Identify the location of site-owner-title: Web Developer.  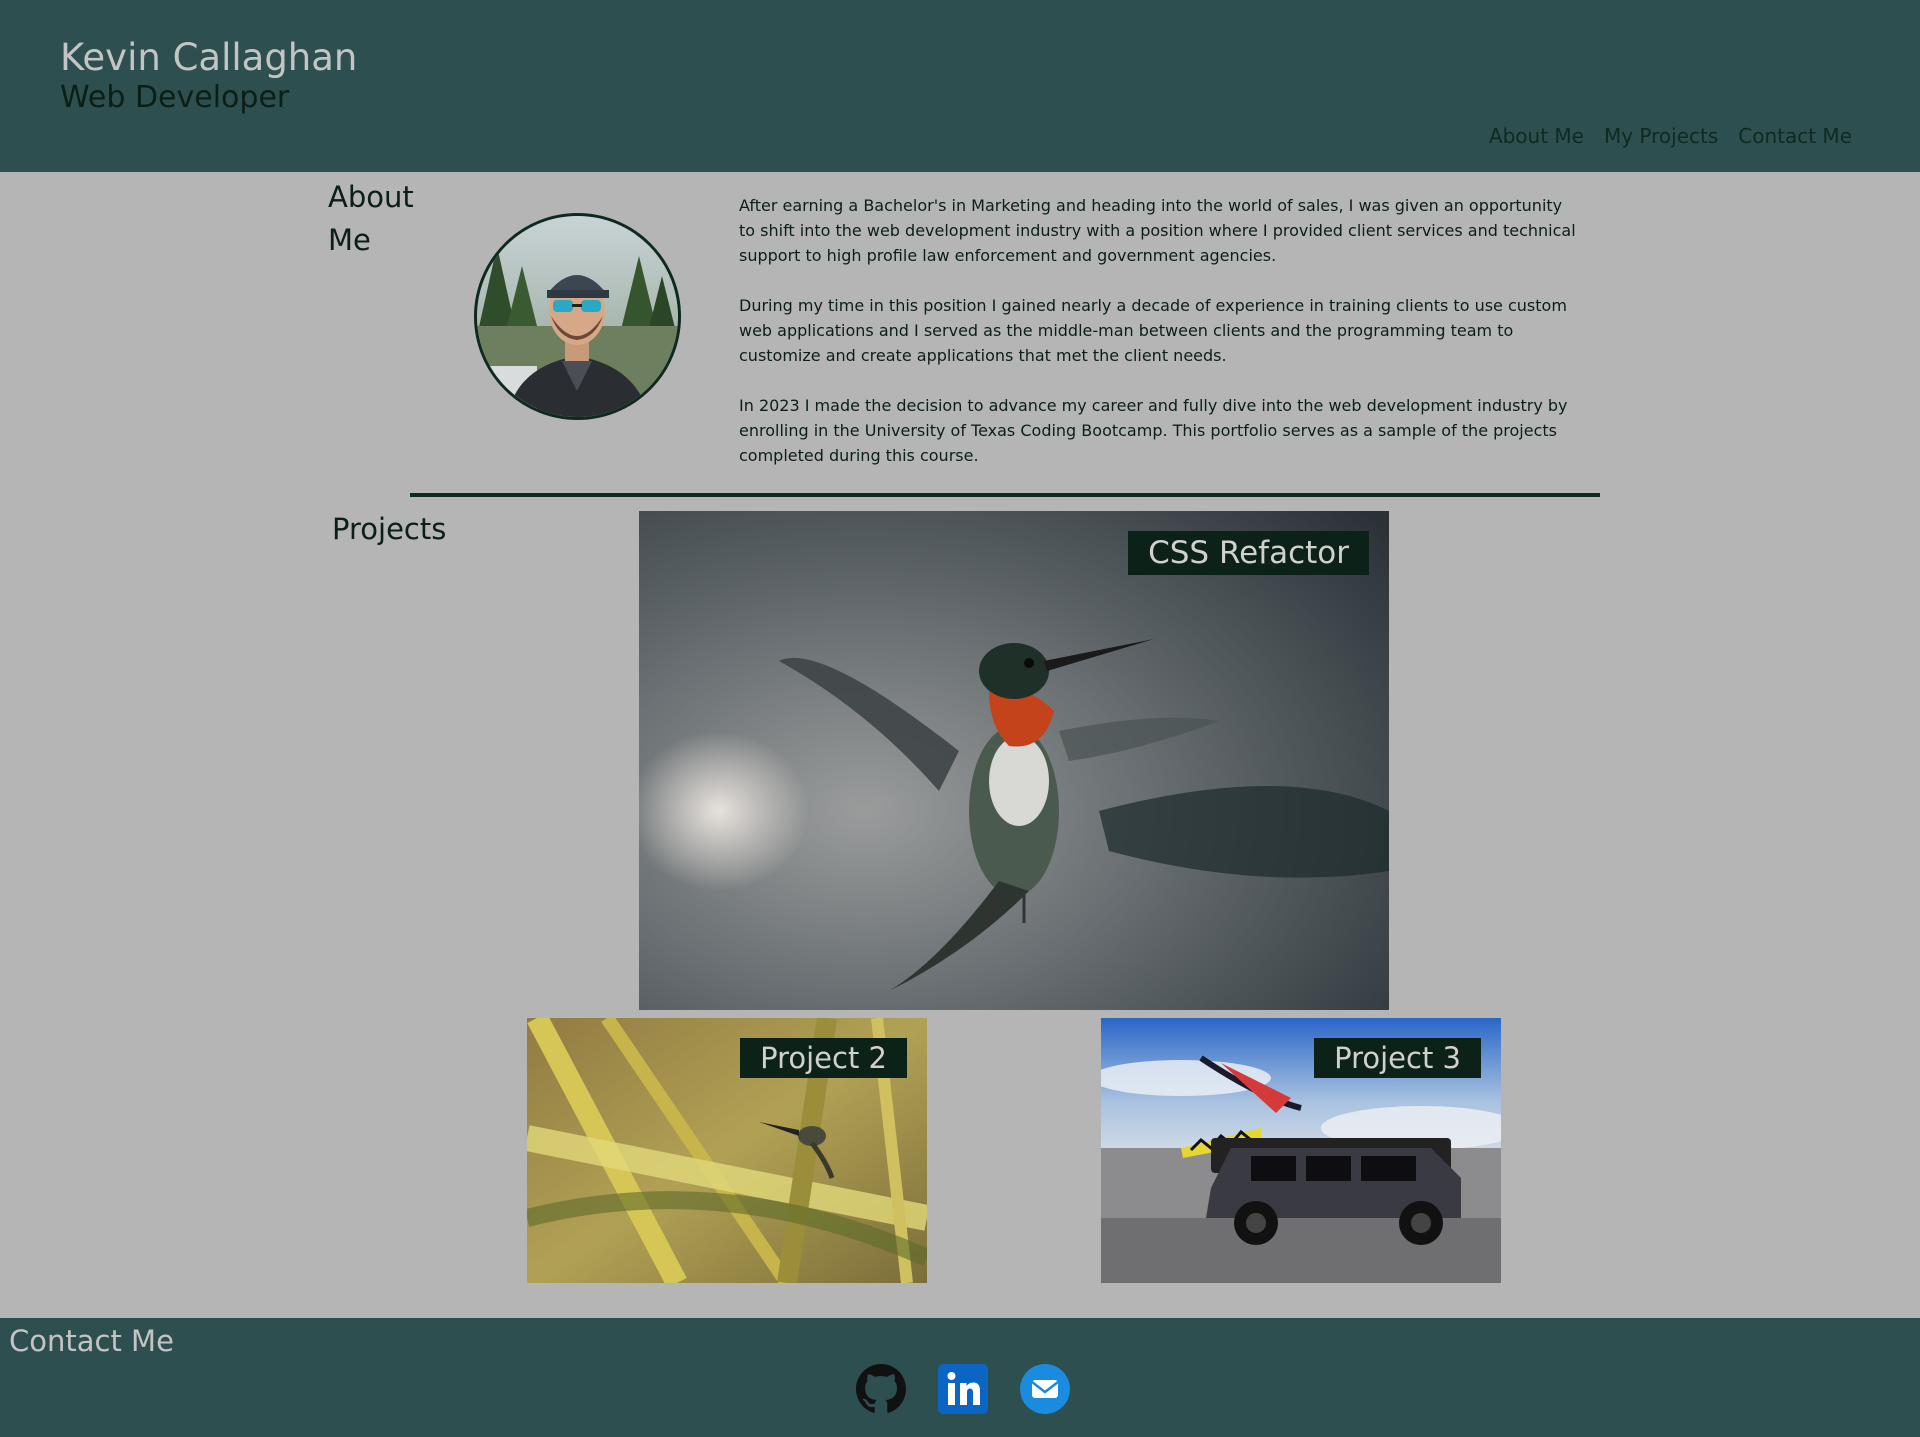
(175, 97).